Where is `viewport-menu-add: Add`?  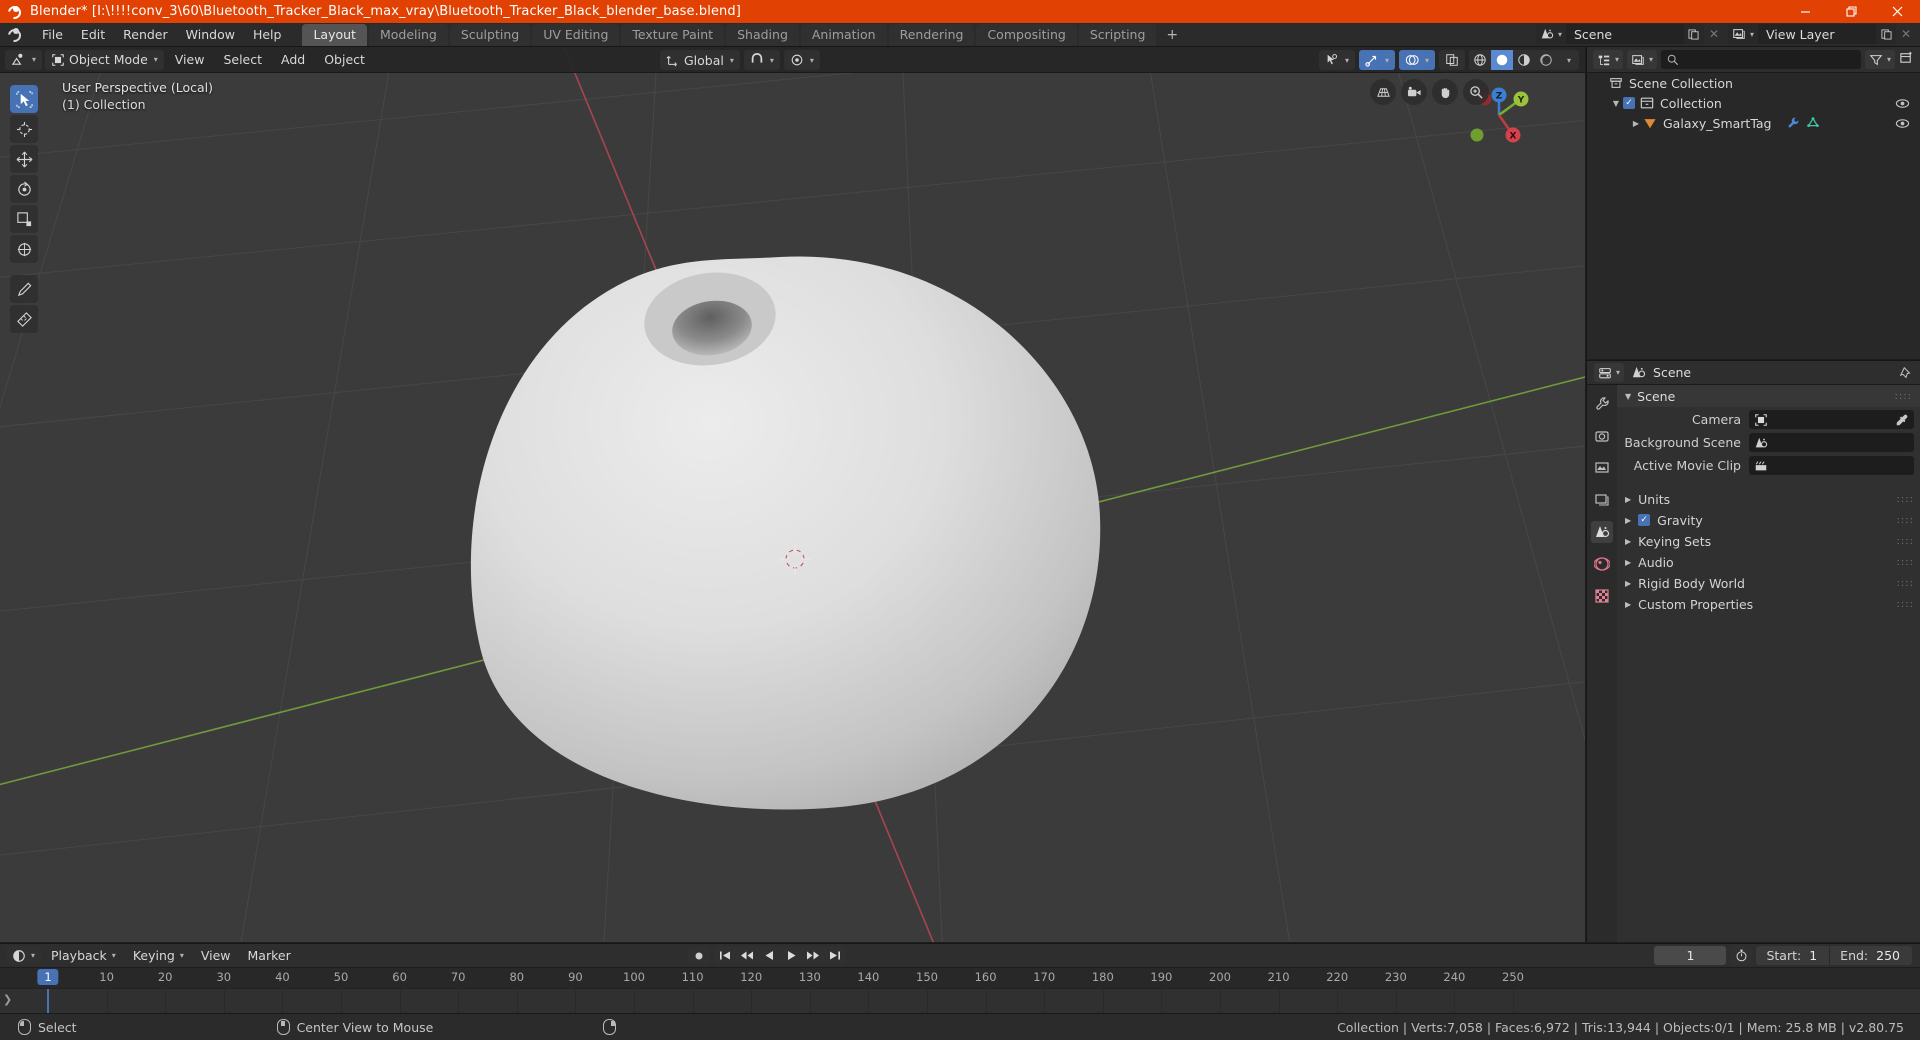 viewport-menu-add: Add is located at coordinates (293, 59).